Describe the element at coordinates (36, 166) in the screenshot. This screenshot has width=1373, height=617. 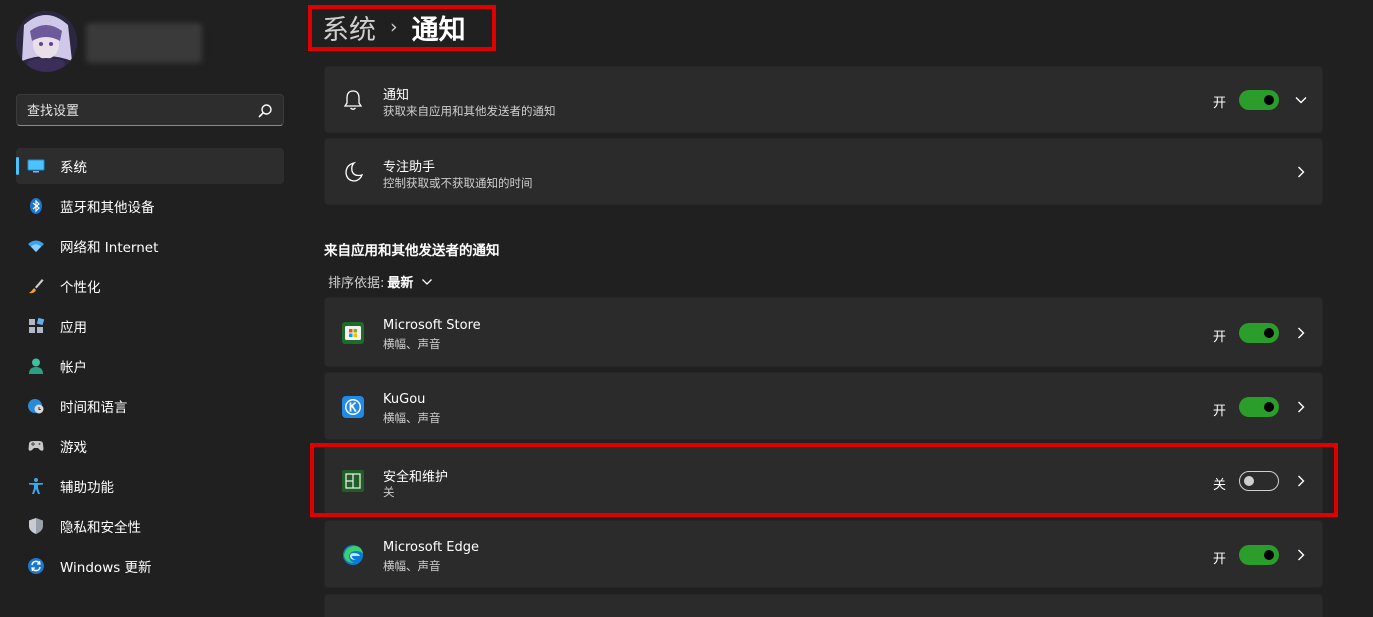
I see `display-icon` at that location.